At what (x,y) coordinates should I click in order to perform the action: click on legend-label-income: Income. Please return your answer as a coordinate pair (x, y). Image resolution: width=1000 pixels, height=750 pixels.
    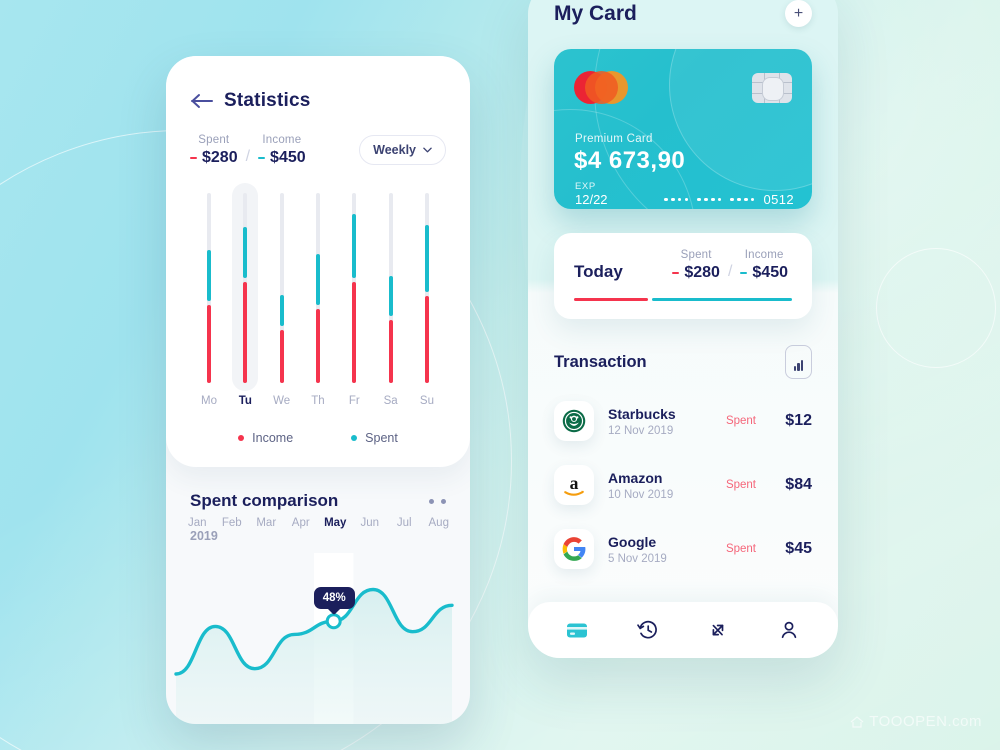
    Looking at the image, I should click on (273, 438).